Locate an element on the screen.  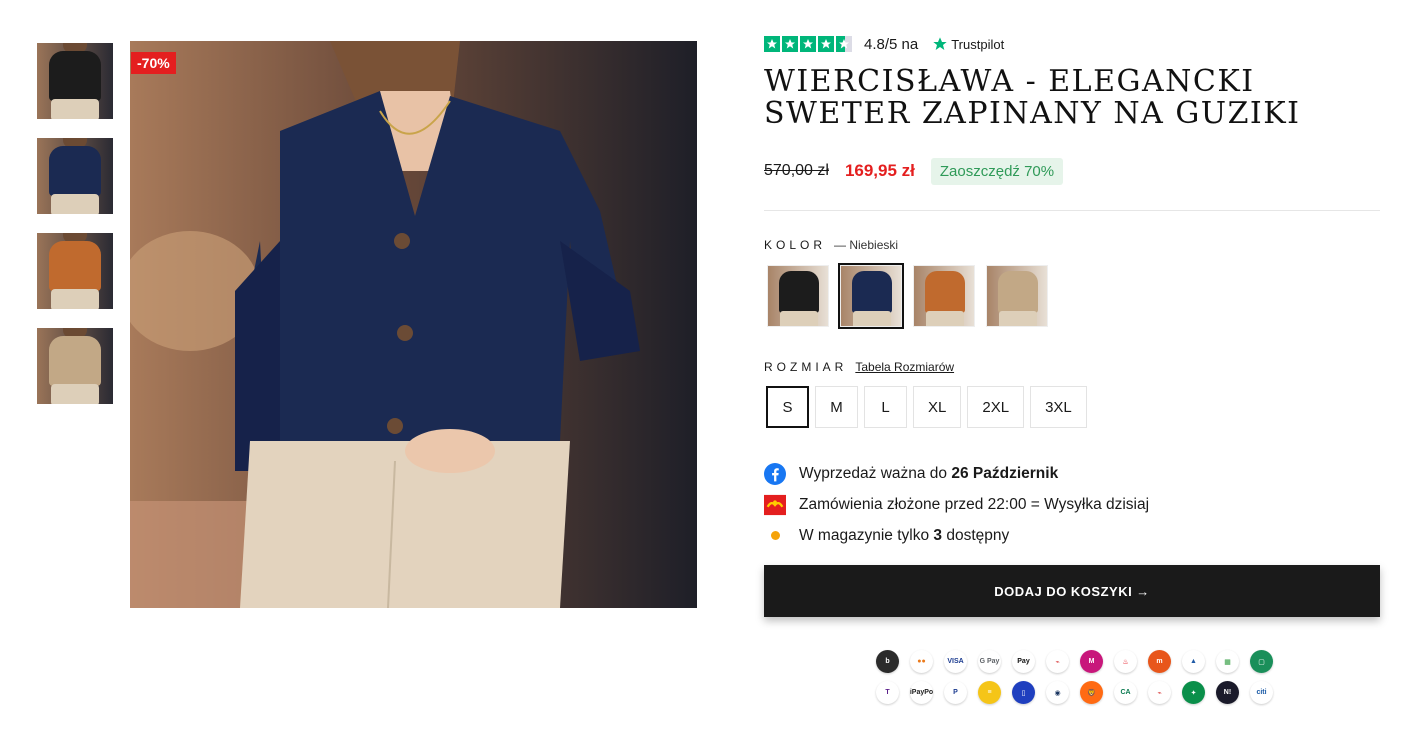
size-option-m: M is located at coordinates (836, 407).